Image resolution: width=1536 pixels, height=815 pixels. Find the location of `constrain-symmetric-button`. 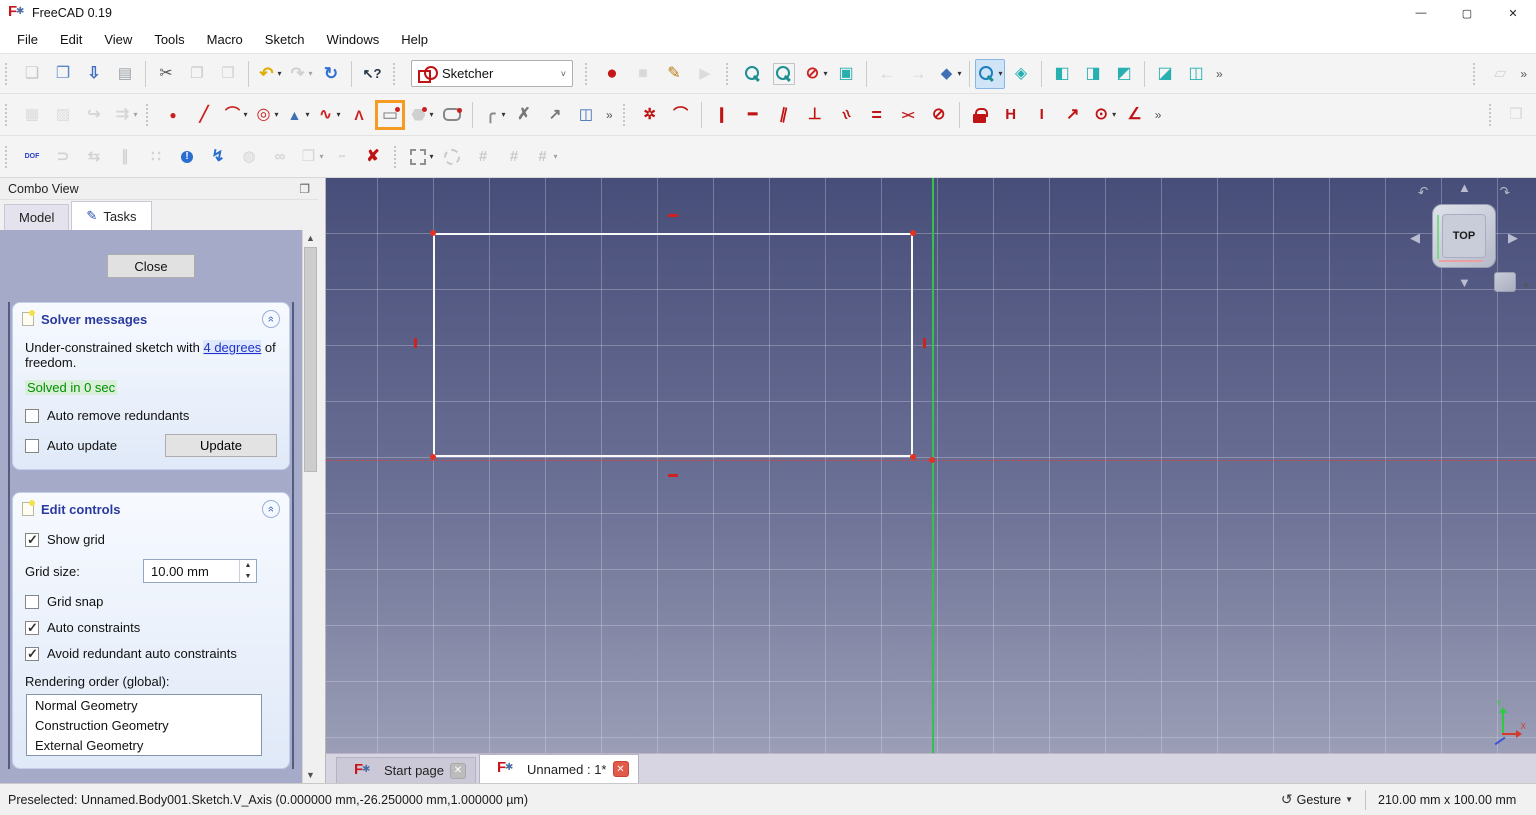

constrain-symmetric-button is located at coordinates (908, 115).